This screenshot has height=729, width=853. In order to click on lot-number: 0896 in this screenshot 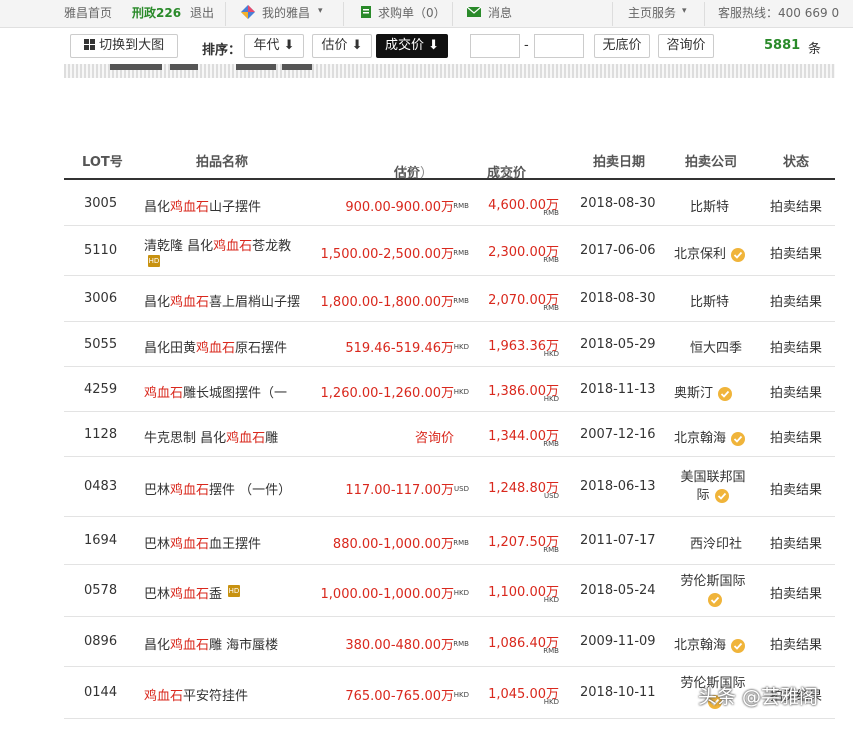, I will do `click(101, 641)`.